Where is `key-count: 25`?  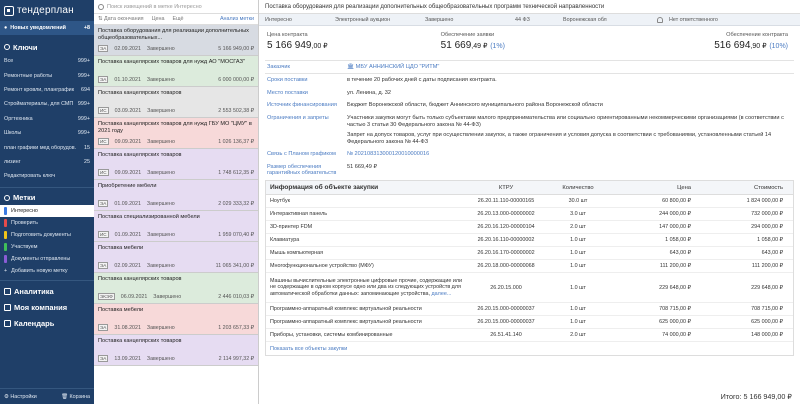 key-count: 25 is located at coordinates (87, 161).